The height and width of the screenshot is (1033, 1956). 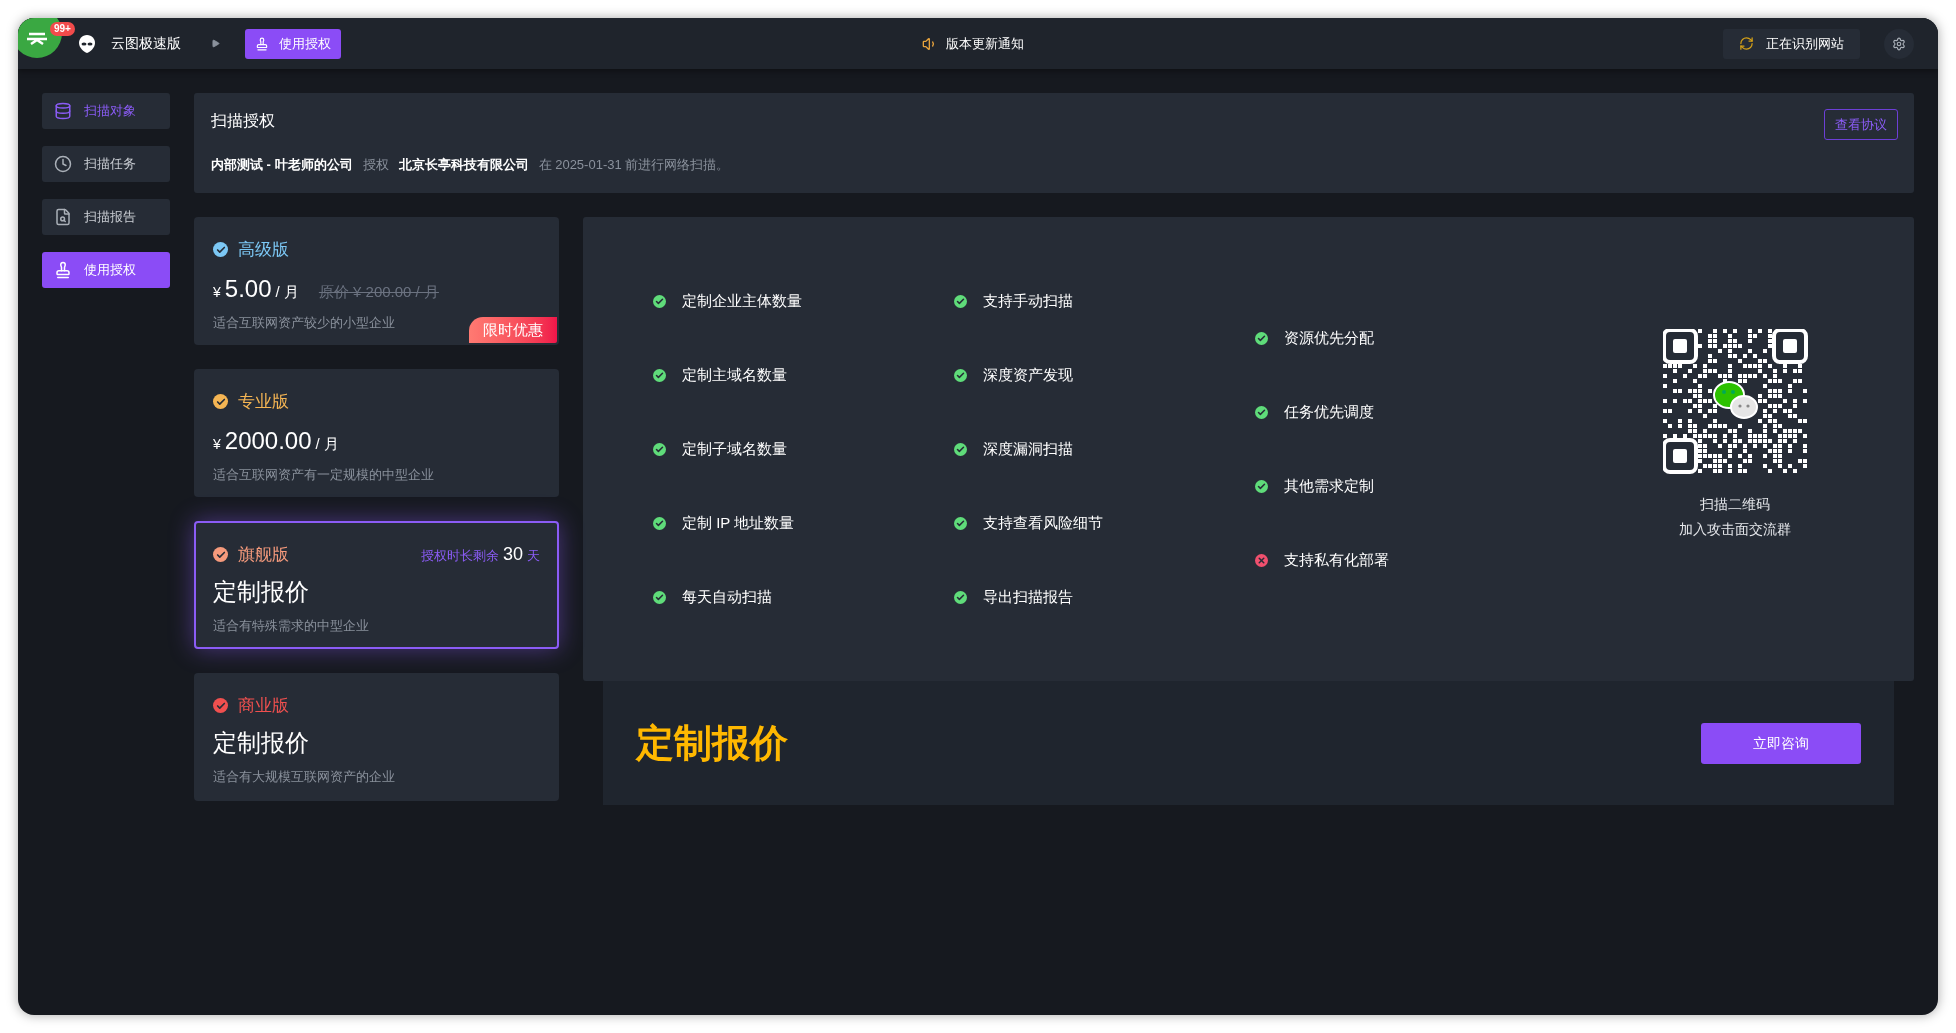 I want to click on feature-label: 定制企业主体数量, so click(x=742, y=300).